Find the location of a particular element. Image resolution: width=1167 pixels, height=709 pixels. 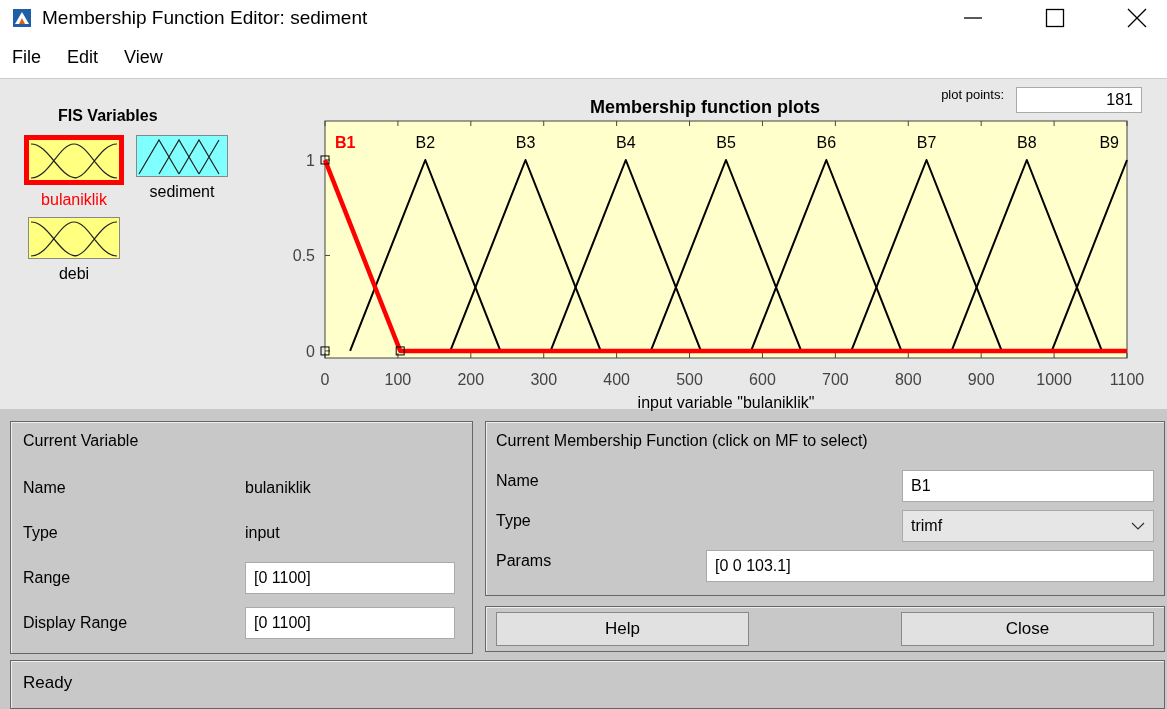

window-title: Membership Function Editor: sediment is located at coordinates (205, 18).